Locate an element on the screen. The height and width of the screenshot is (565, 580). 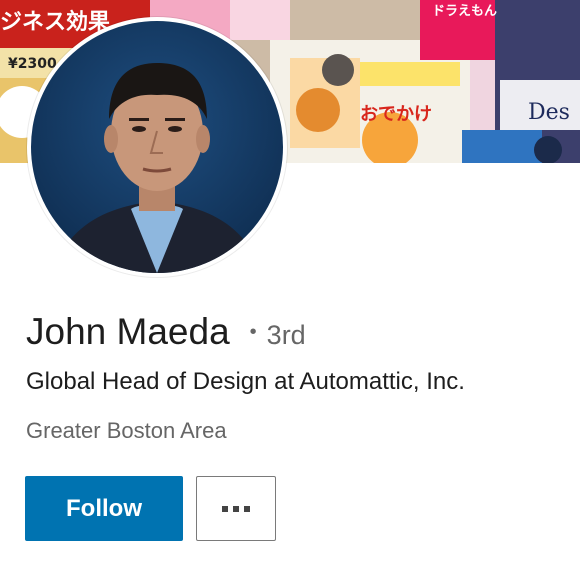
more-horizontal-icon is located at coordinates (236, 508).